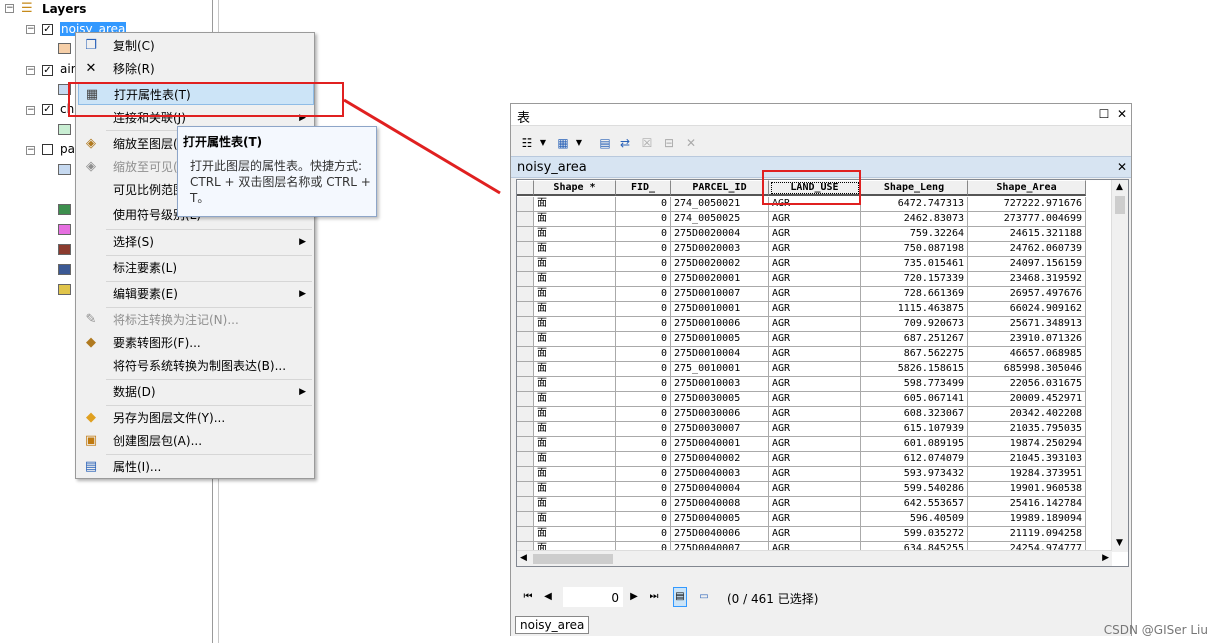 Image resolution: width=1222 pixels, height=643 pixels. I want to click on cell-shape-area: 23468.319592, so click(1027, 279).